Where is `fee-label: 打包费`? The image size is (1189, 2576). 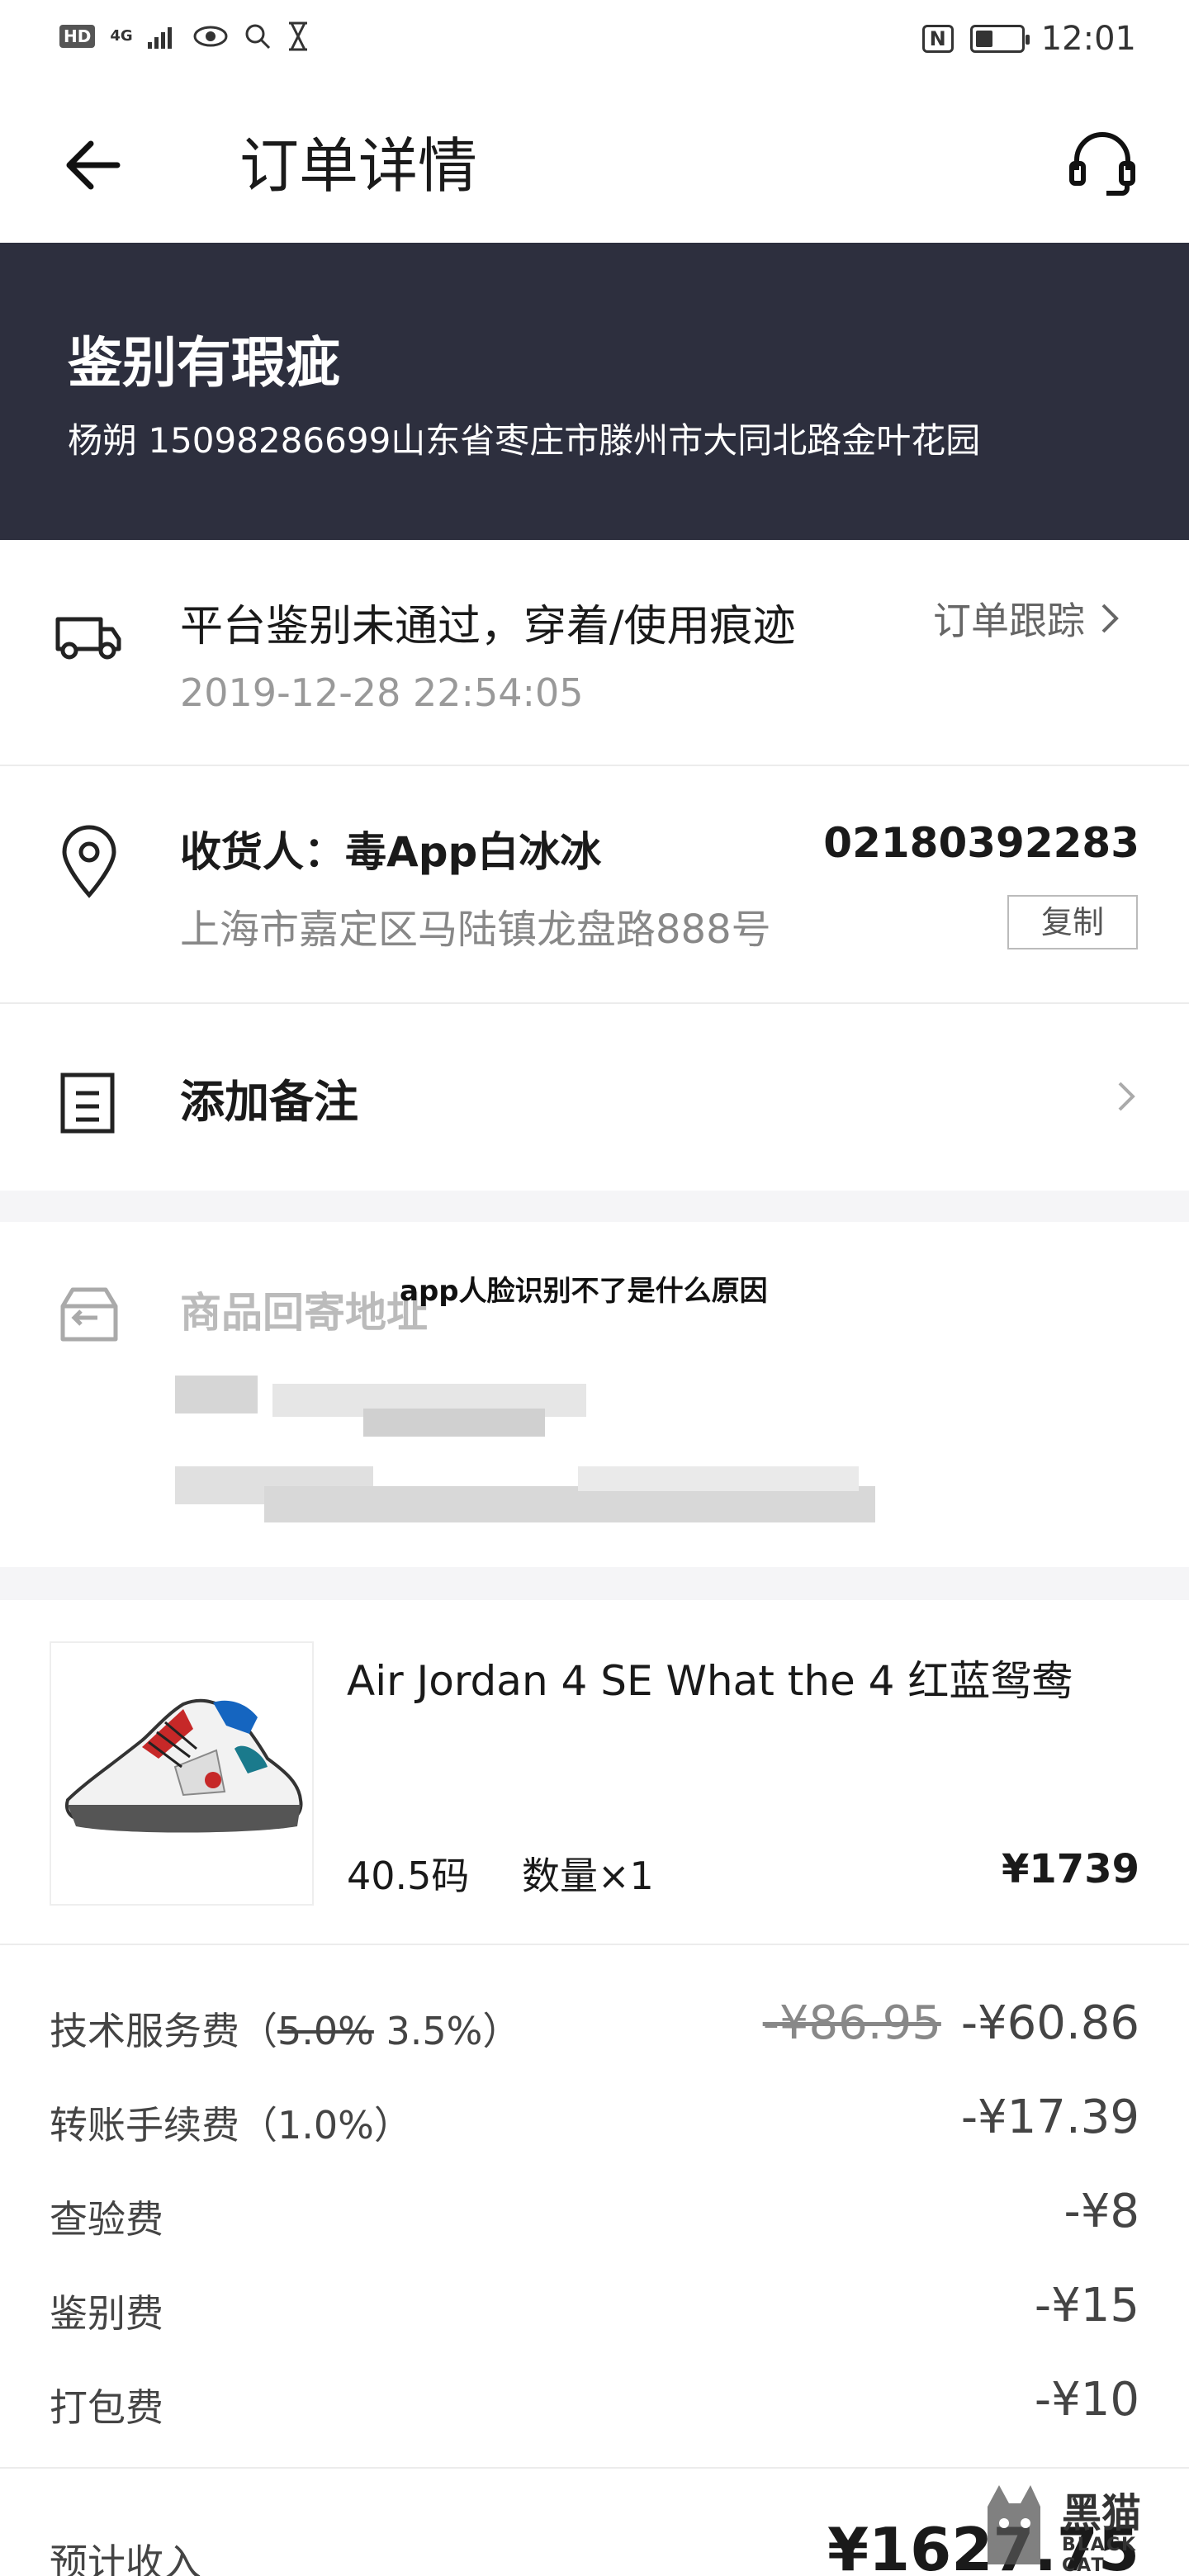 fee-label: 打包费 is located at coordinates (106, 2407).